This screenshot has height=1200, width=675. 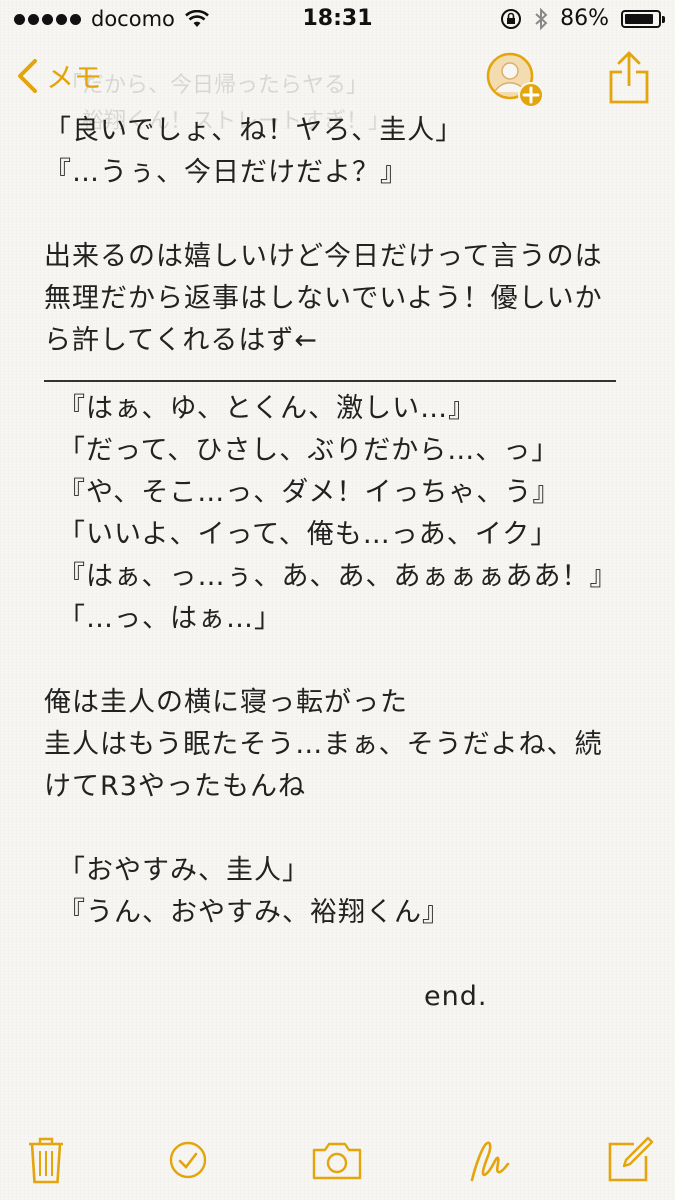 I want to click on ghost-line: 「だから、今日帰ったらヤる」, so click(x=214, y=85).